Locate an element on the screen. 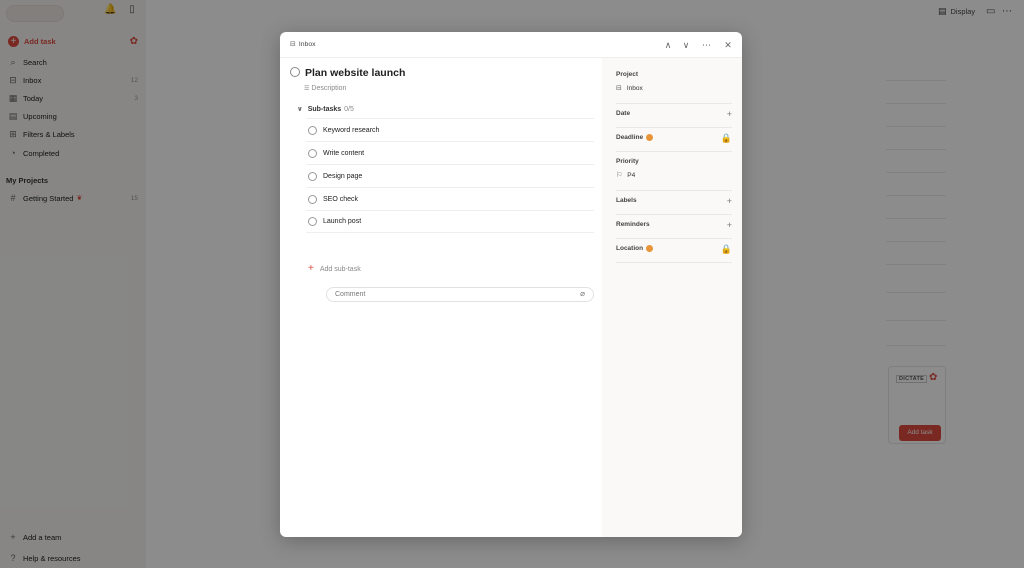  task-complete-checkbox is located at coordinates (295, 72).